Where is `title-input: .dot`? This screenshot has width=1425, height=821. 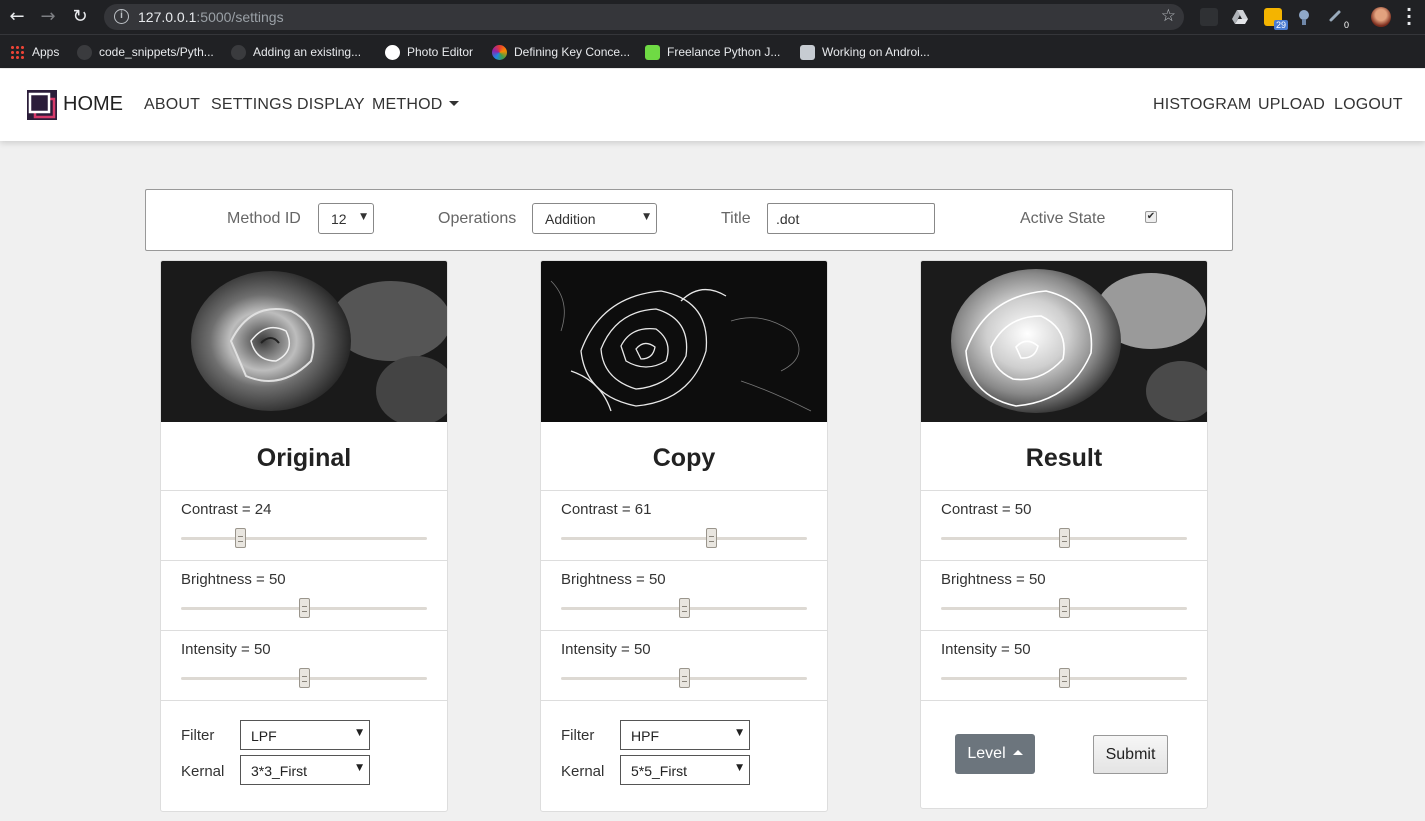 title-input: .dot is located at coordinates (851, 218).